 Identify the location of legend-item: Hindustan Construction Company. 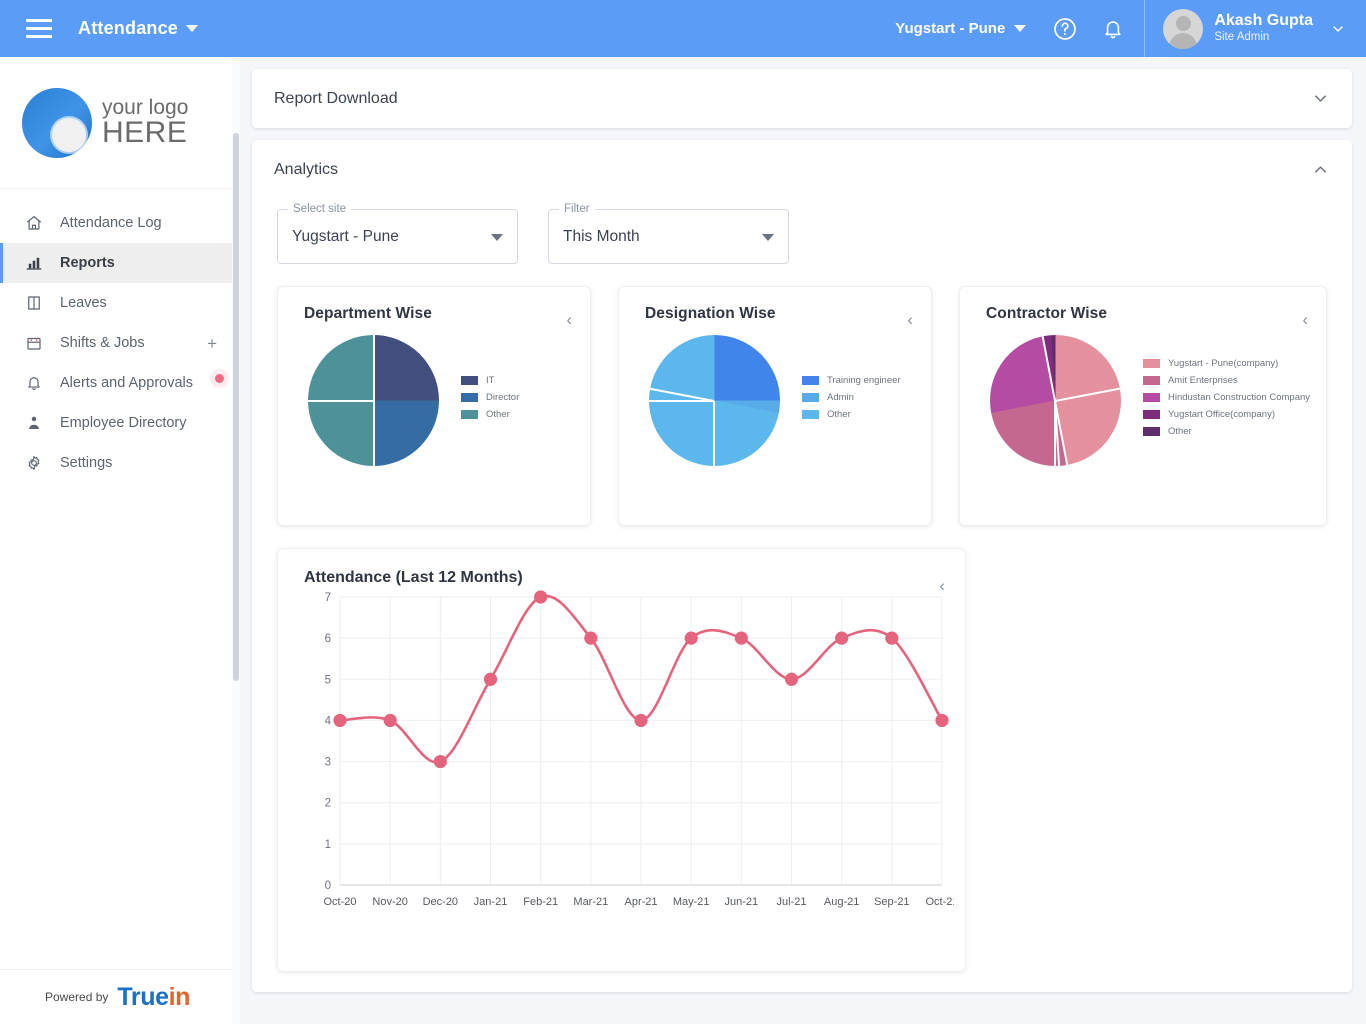
(1226, 397).